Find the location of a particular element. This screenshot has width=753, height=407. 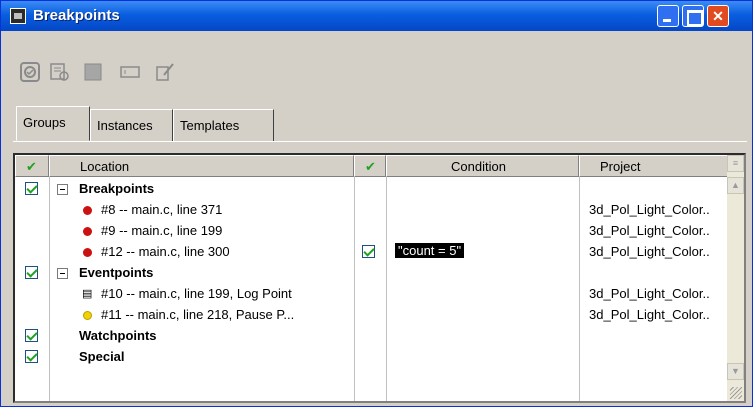

maximize-button is located at coordinates (693, 16).